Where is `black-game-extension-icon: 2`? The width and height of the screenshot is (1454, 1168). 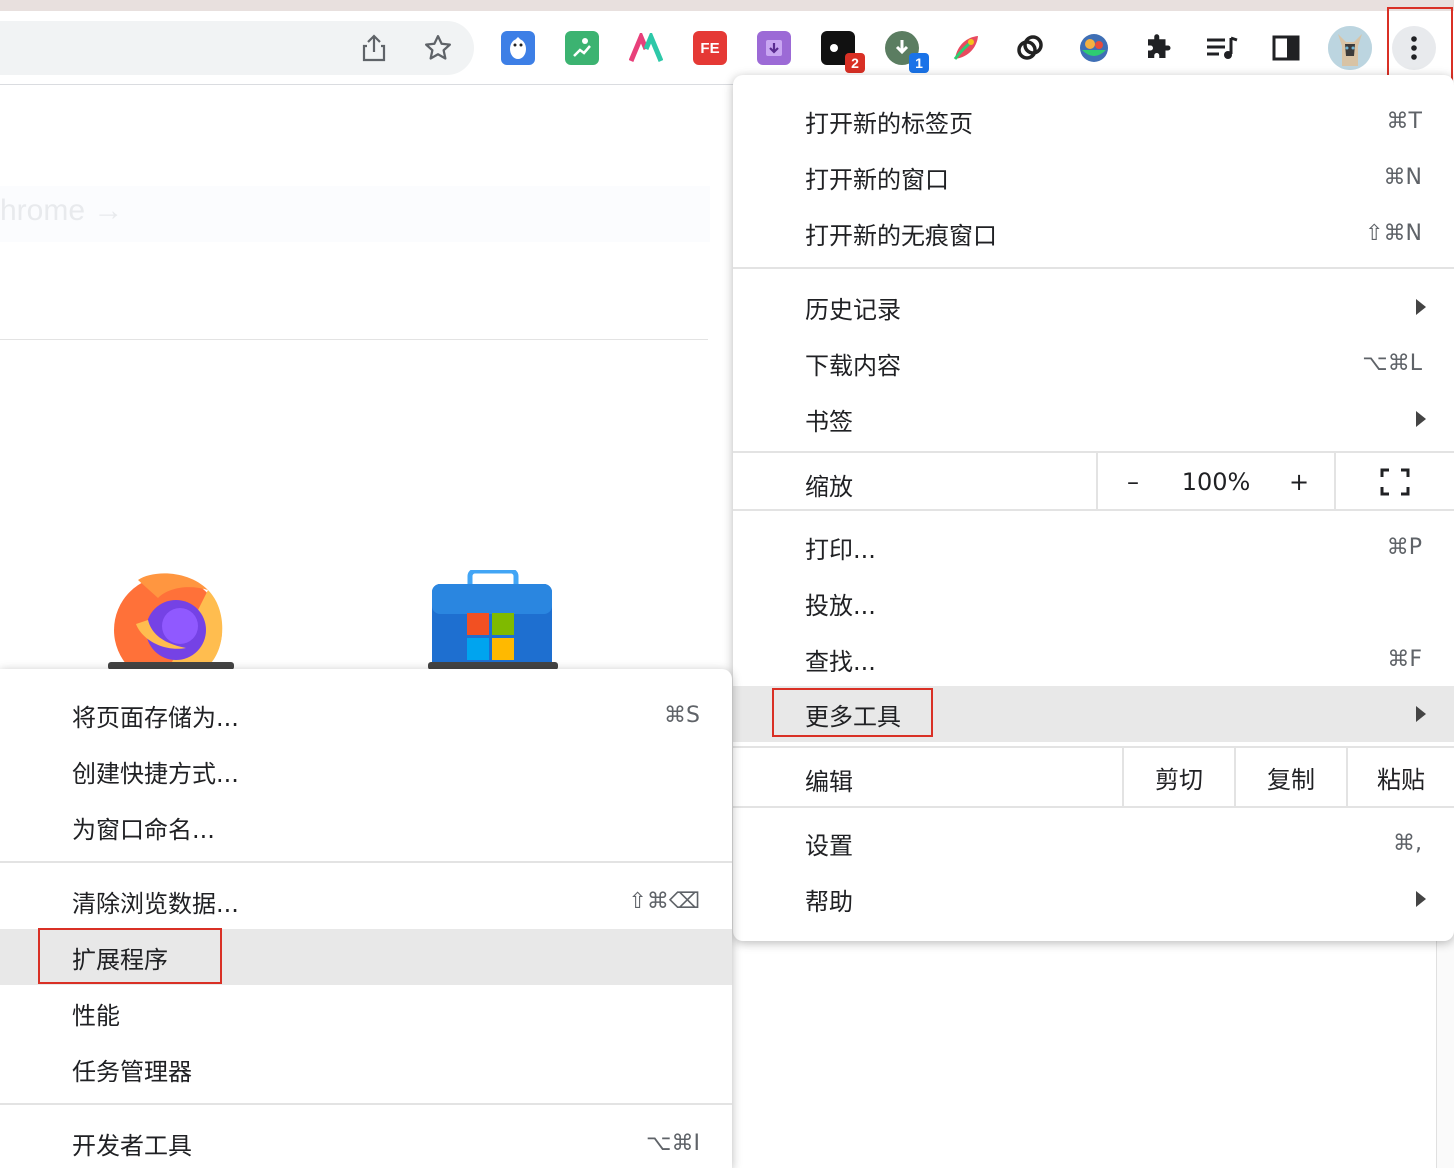 black-game-extension-icon: 2 is located at coordinates (843, 52).